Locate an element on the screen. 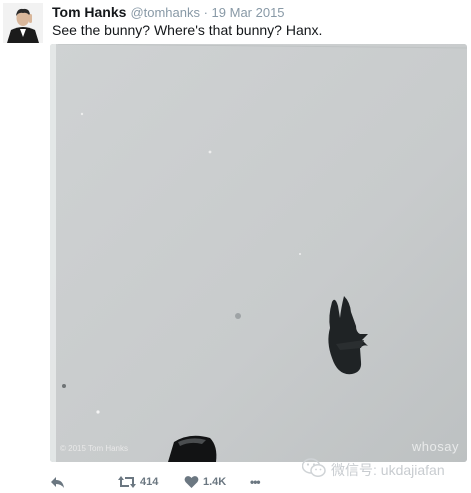 This screenshot has width=471, height=493. reply-button is located at coordinates (58, 482).